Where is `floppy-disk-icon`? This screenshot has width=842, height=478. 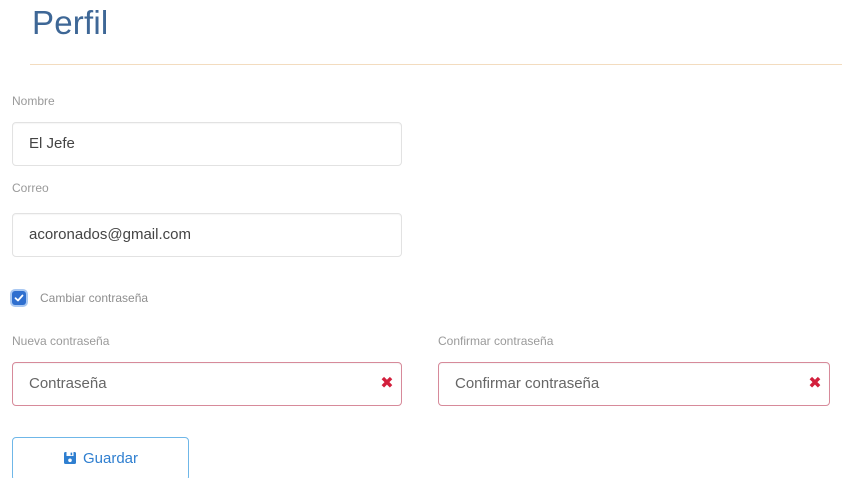
floppy-disk-icon is located at coordinates (69, 458).